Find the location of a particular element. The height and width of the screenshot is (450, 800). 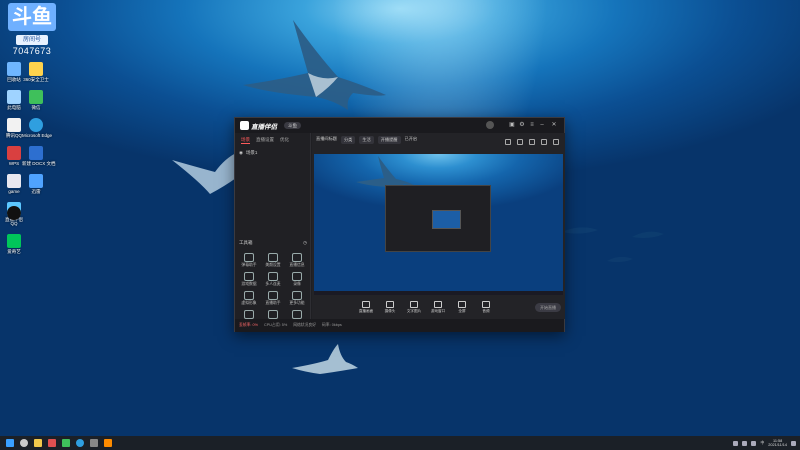

qq-penguin-icon is located at coordinates (14, 213).